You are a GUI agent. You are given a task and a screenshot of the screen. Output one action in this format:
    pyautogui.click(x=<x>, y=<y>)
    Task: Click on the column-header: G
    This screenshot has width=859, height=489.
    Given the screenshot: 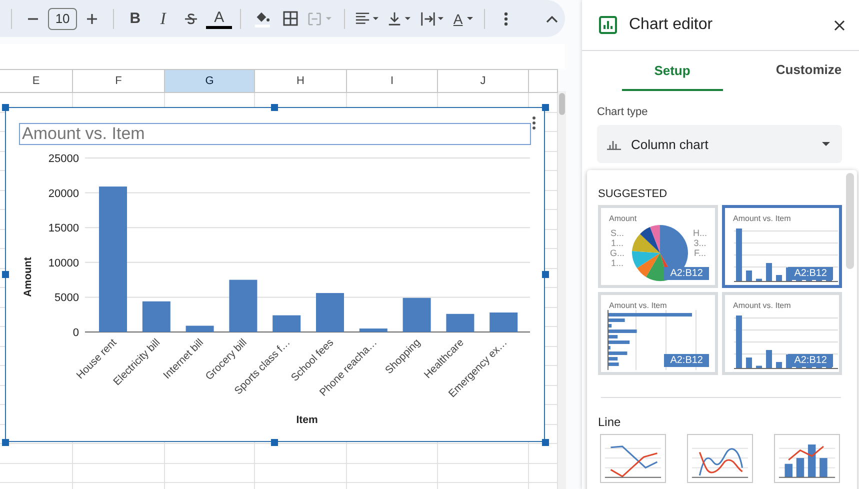 What is the action you would take?
    pyautogui.click(x=210, y=81)
    